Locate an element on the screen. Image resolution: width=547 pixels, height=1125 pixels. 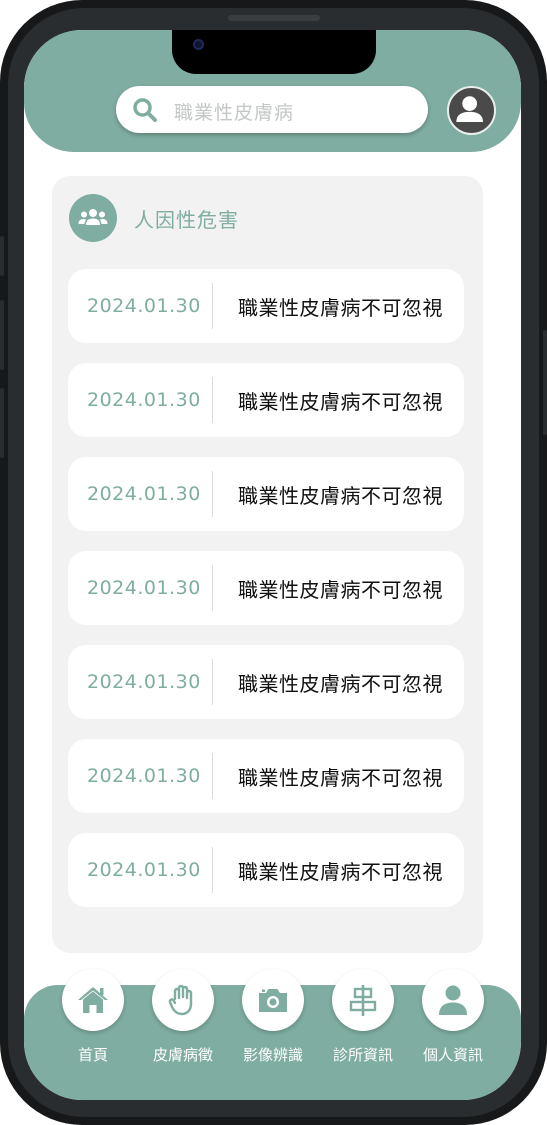
speaker is located at coordinates (274, 18).